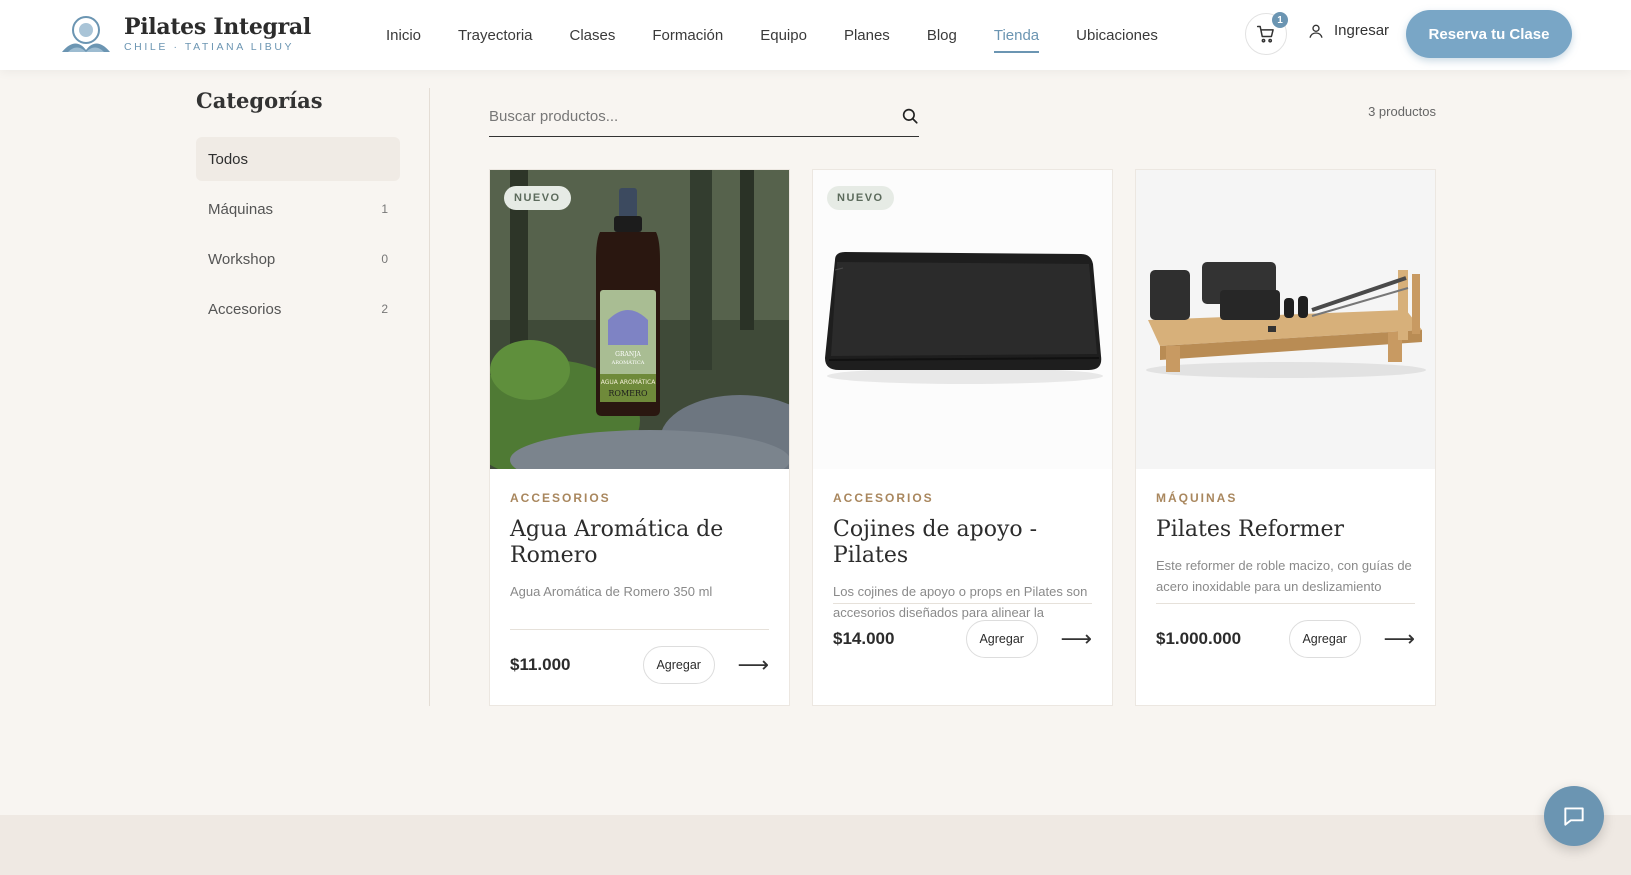 This screenshot has height=875, width=1631. Describe the element at coordinates (611, 591) in the screenshot. I see `product-description: Agua Aromática de Romero 350 ml` at that location.